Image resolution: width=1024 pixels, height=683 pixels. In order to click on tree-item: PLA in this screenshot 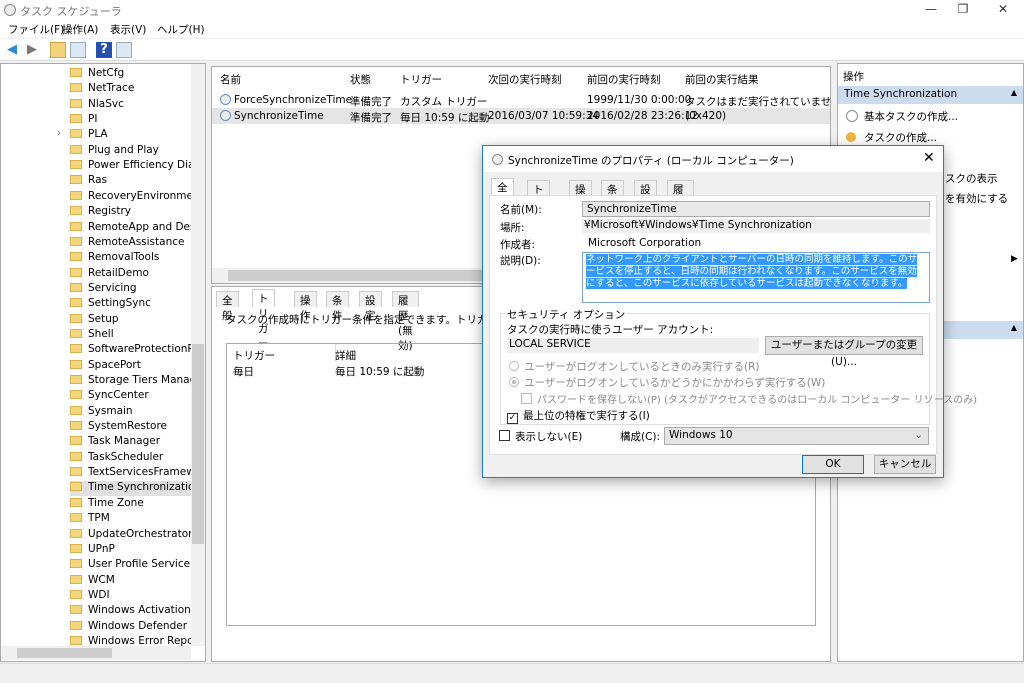, I will do `click(131, 135)`.